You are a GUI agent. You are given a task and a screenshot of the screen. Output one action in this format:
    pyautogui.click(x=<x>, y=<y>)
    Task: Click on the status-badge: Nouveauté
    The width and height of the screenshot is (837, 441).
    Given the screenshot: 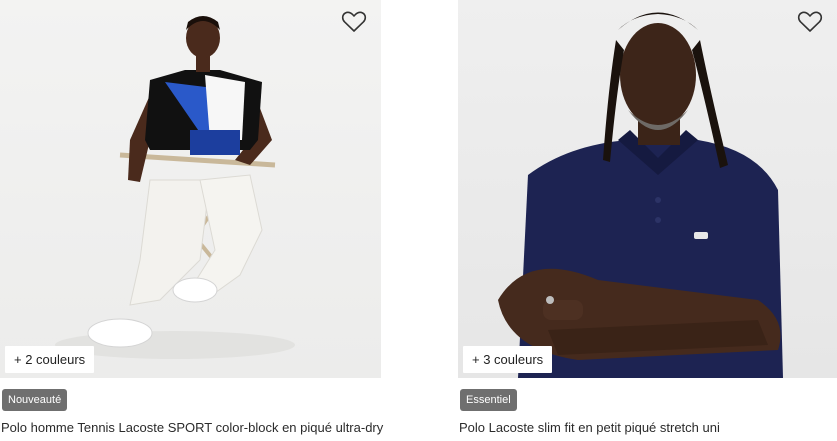 What is the action you would take?
    pyautogui.click(x=35, y=400)
    